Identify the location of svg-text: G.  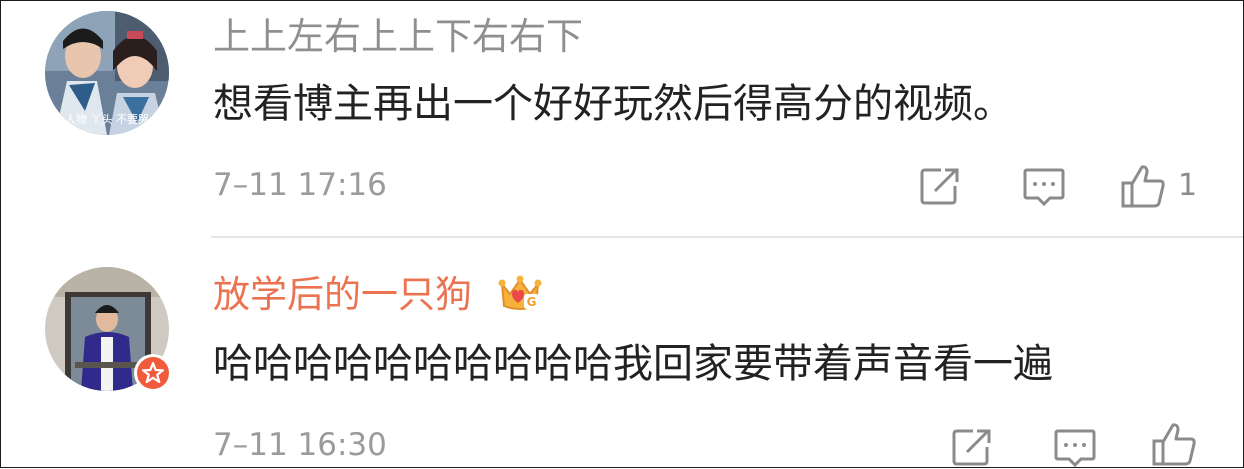
(531, 302).